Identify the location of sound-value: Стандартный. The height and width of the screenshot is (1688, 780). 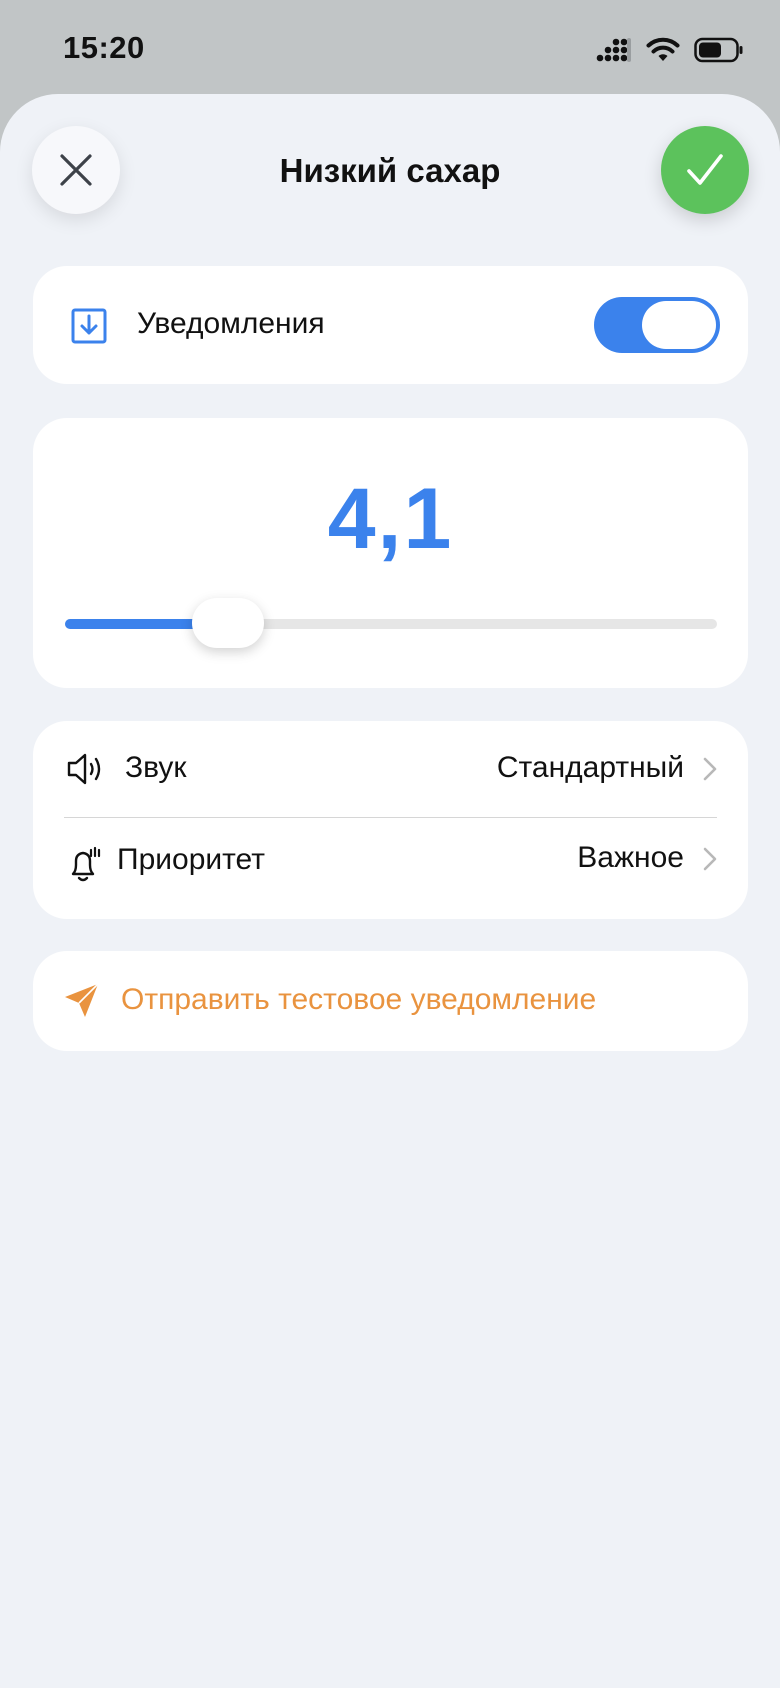
(590, 767).